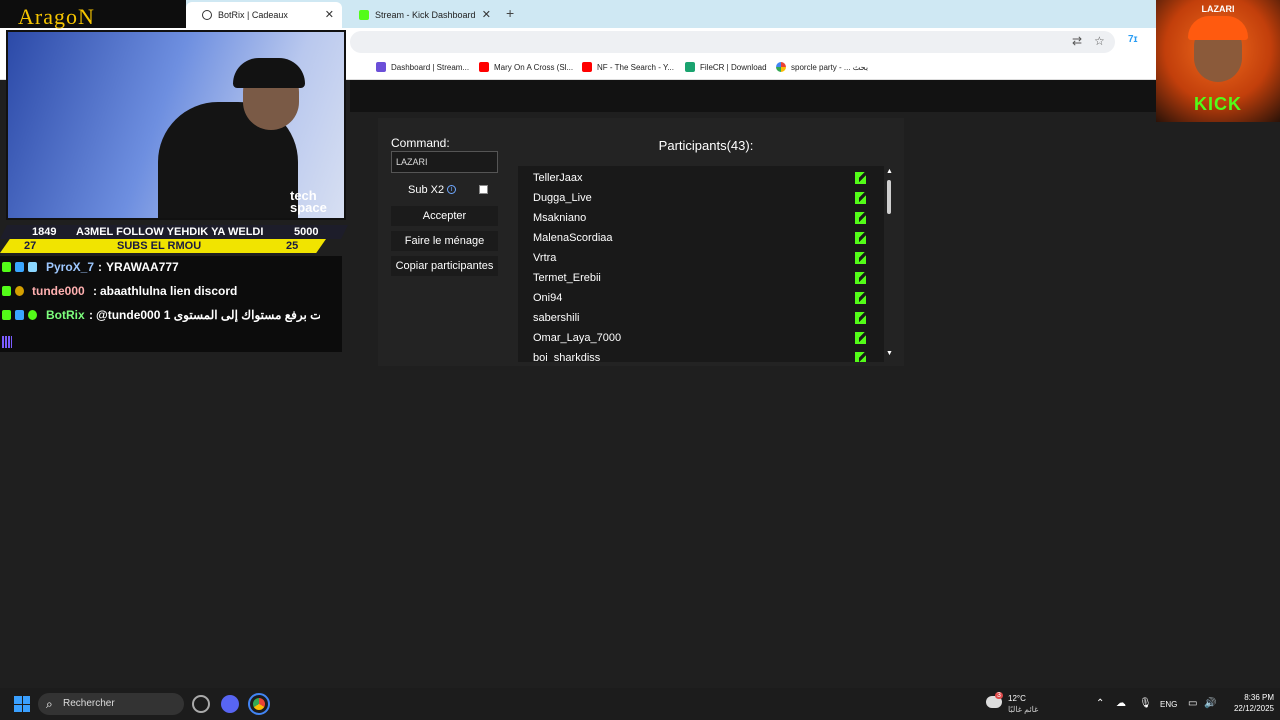 Image resolution: width=1280 pixels, height=720 pixels. I want to click on sub-target: 25, so click(292, 246).